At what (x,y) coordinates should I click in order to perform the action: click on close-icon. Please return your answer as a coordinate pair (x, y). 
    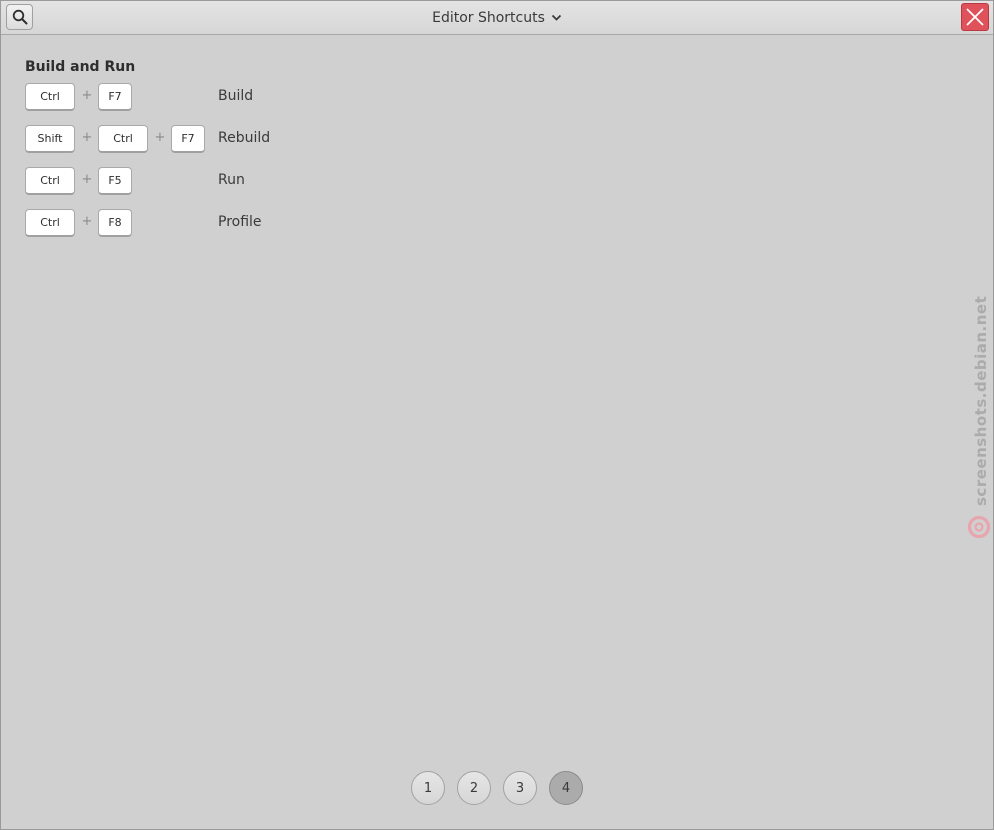
    Looking at the image, I should click on (975, 17).